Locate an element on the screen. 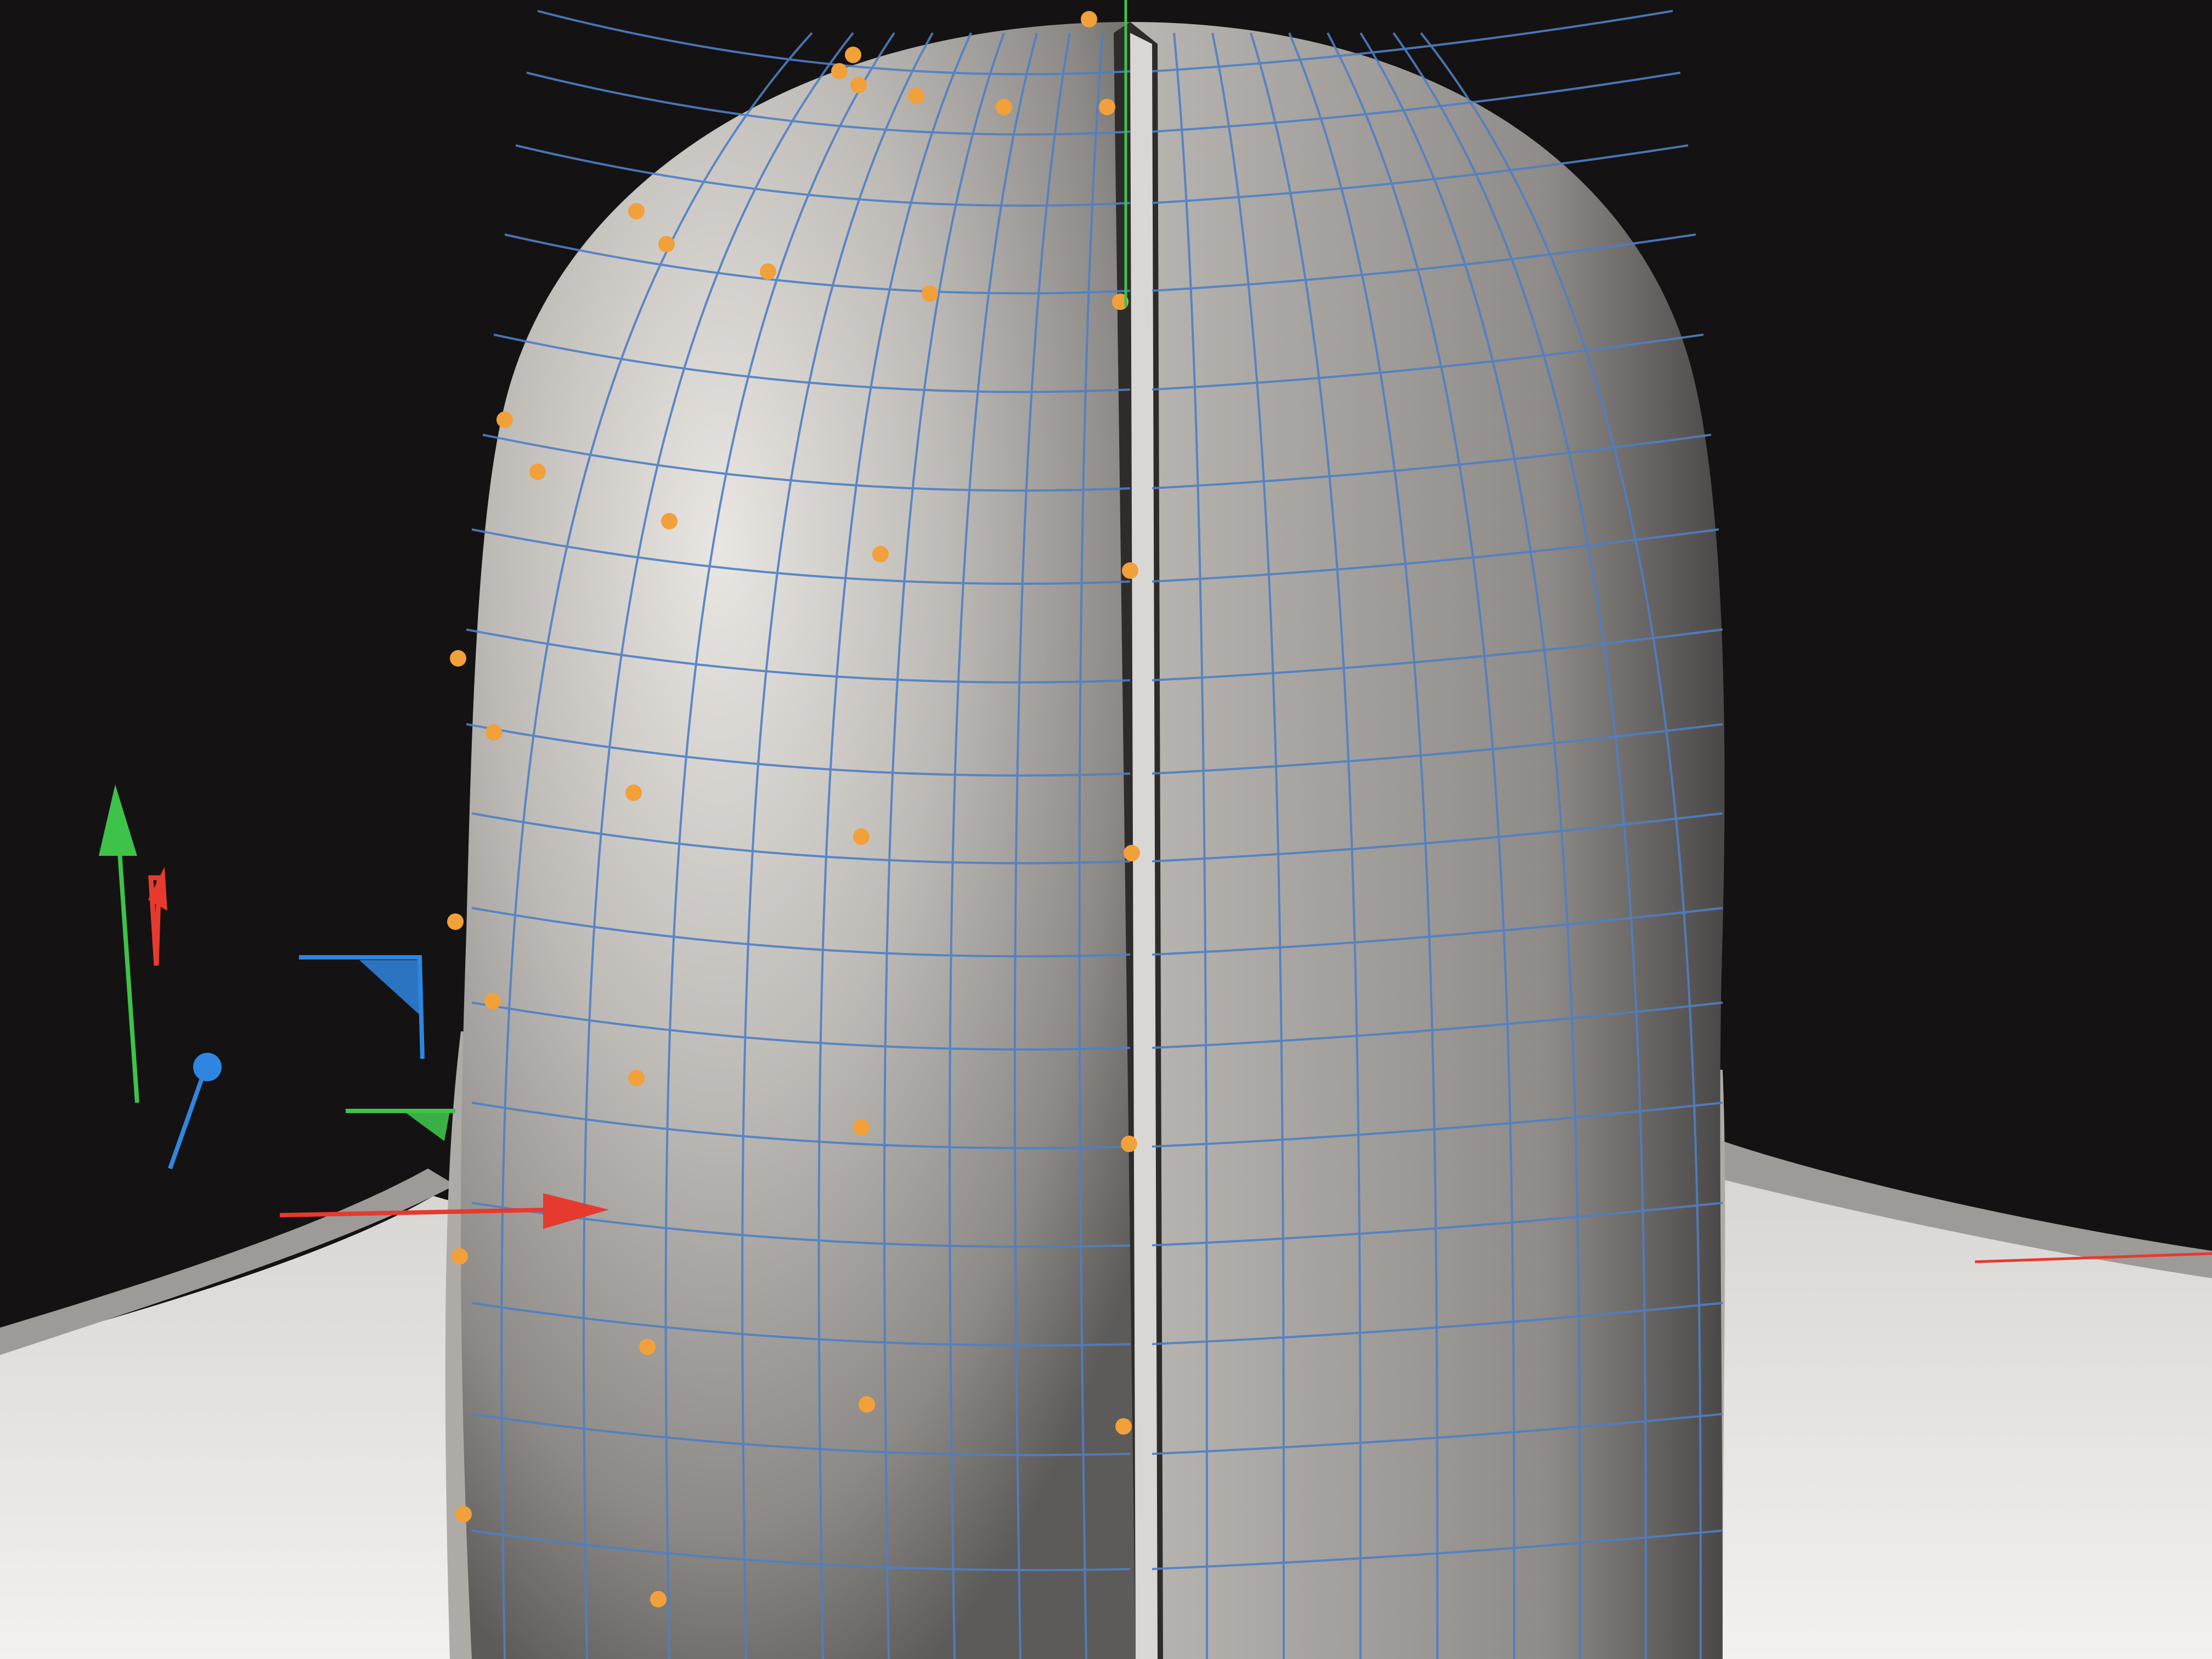 This screenshot has height=1659, width=2212. gizmo-y-arrowhead is located at coordinates (118, 821).